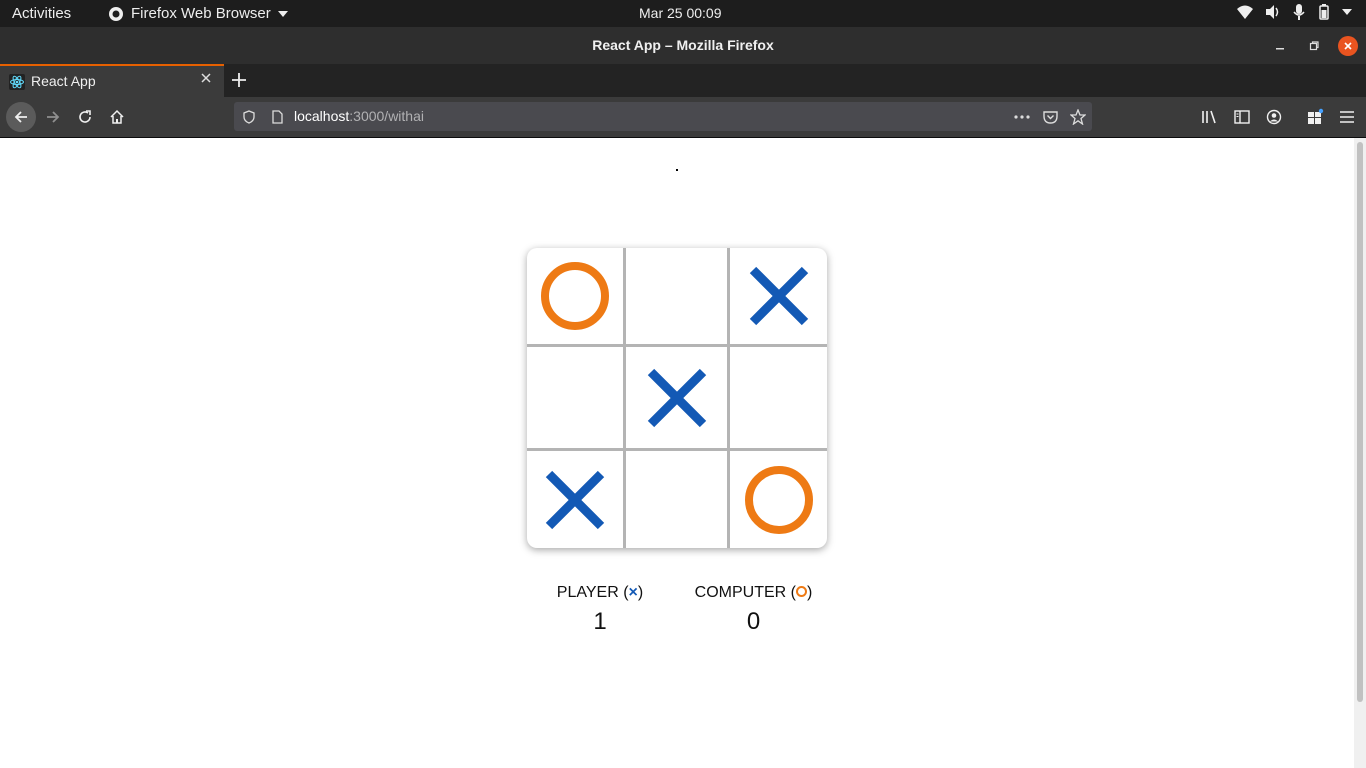 The width and height of the screenshot is (1366, 768). What do you see at coordinates (1360, 422) in the screenshot?
I see `scrollbar-thumb` at bounding box center [1360, 422].